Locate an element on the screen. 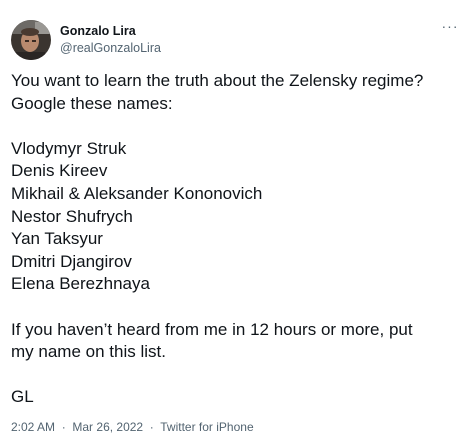 This screenshot has width=475, height=444. tweet-header: Gonzalo Lira @realGonzaloLira ··· is located at coordinates (237, 39).